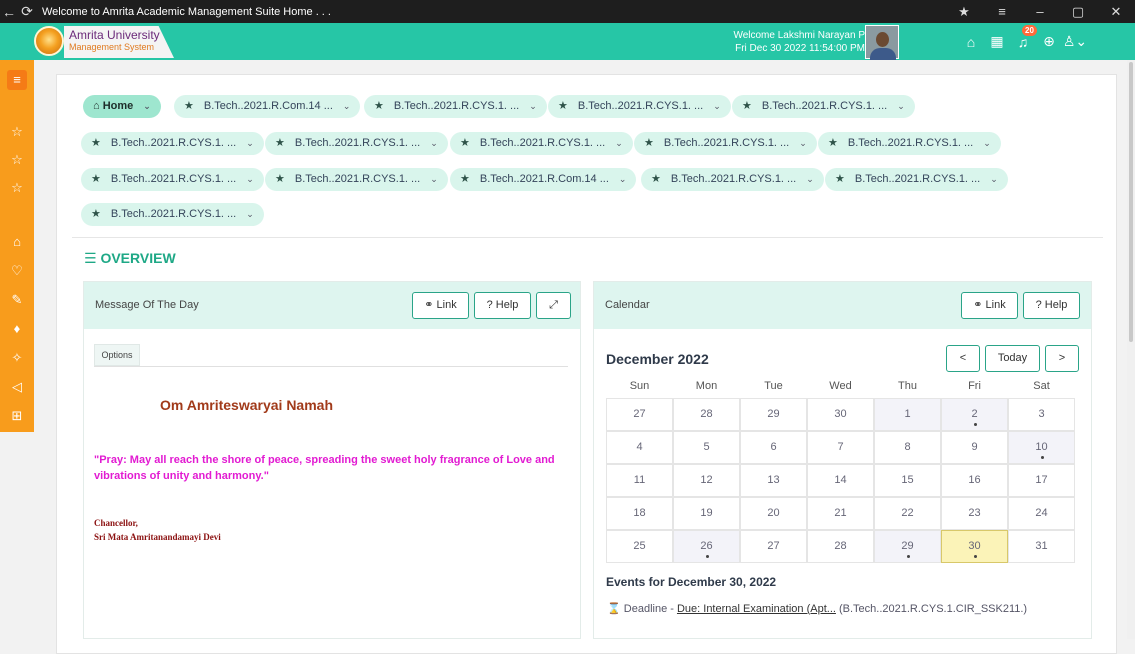 This screenshot has width=1135, height=654. What do you see at coordinates (1116, 12) in the screenshot?
I see `close-icon: ✕` at bounding box center [1116, 12].